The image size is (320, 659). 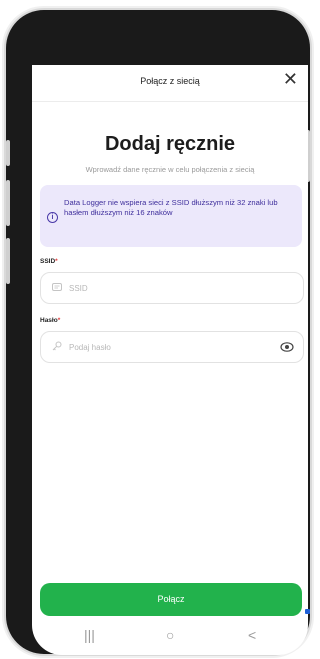 What do you see at coordinates (290, 79) in the screenshot?
I see `close-icon: ✕` at bounding box center [290, 79].